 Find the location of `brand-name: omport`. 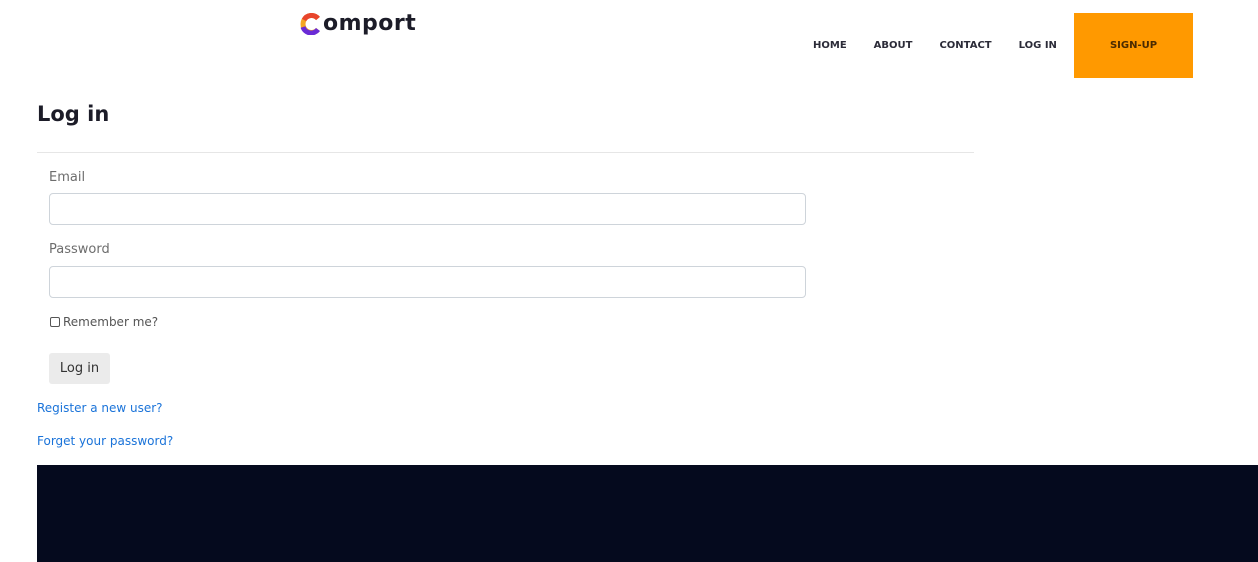

brand-name: omport is located at coordinates (370, 23).